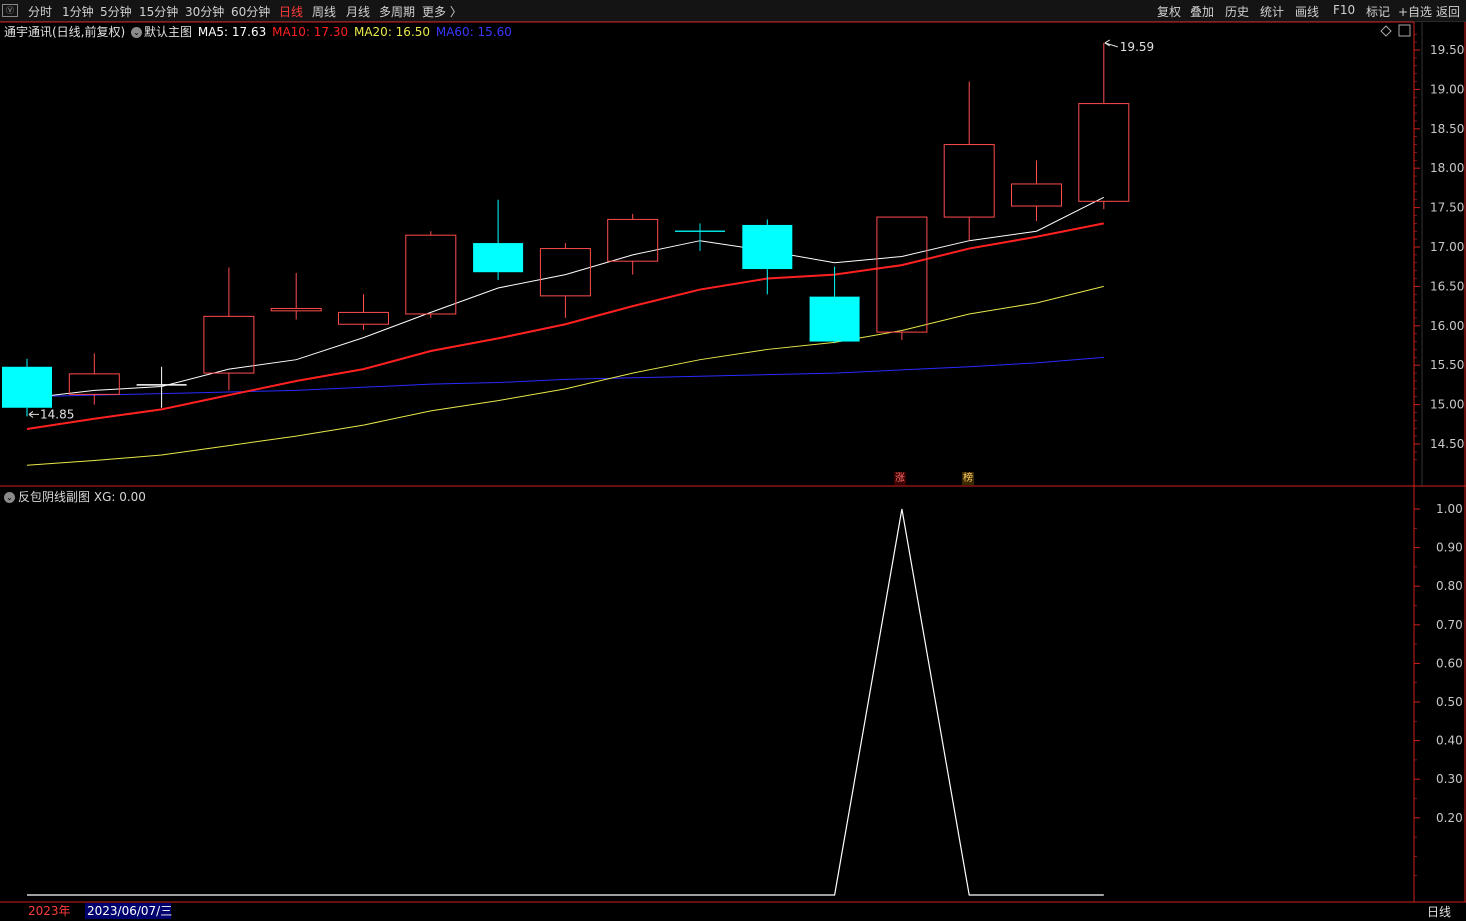  What do you see at coordinates (1447, 129) in the screenshot?
I see `y-tick-label: 18.50` at bounding box center [1447, 129].